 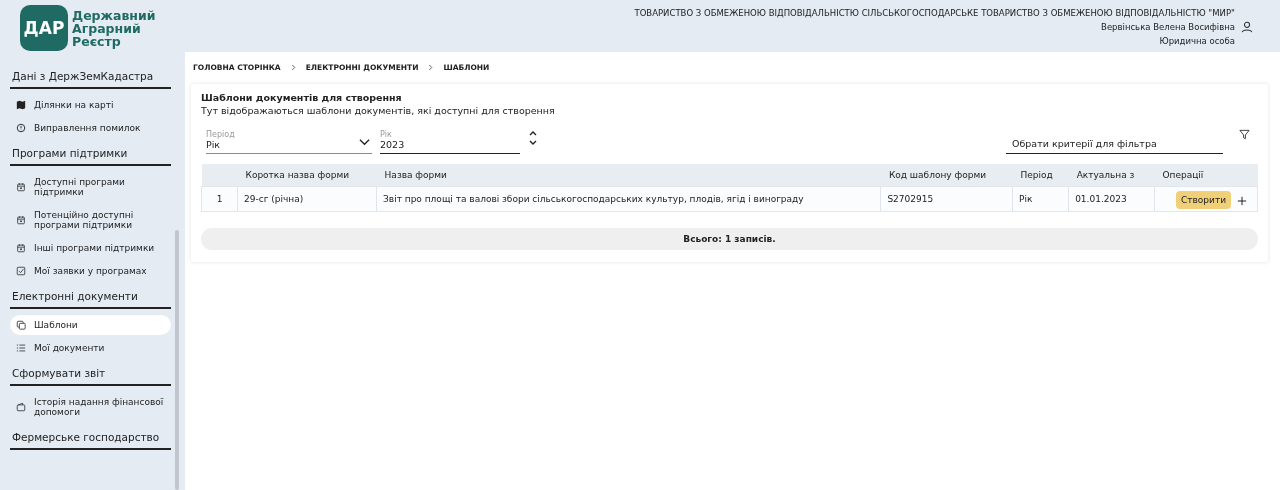 What do you see at coordinates (90, 220) in the screenshot?
I see `sidebar-item: Потенційно доступні програми підтримки` at bounding box center [90, 220].